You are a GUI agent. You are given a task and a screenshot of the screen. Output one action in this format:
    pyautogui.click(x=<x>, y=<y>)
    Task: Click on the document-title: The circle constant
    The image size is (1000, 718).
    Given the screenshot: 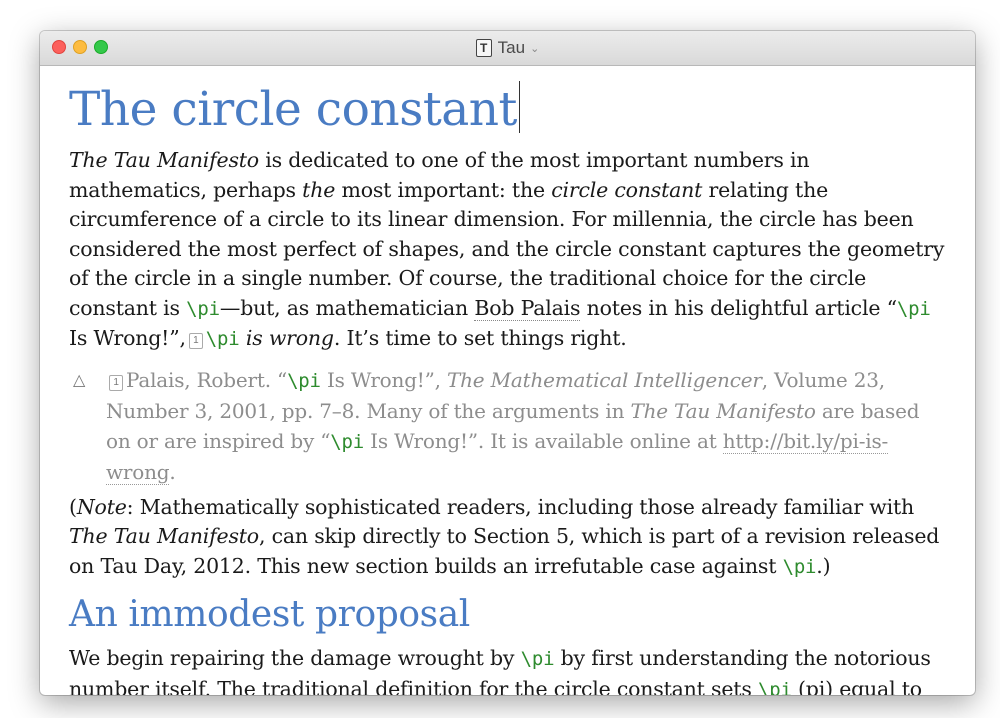 What is the action you would take?
    pyautogui.click(x=509, y=110)
    